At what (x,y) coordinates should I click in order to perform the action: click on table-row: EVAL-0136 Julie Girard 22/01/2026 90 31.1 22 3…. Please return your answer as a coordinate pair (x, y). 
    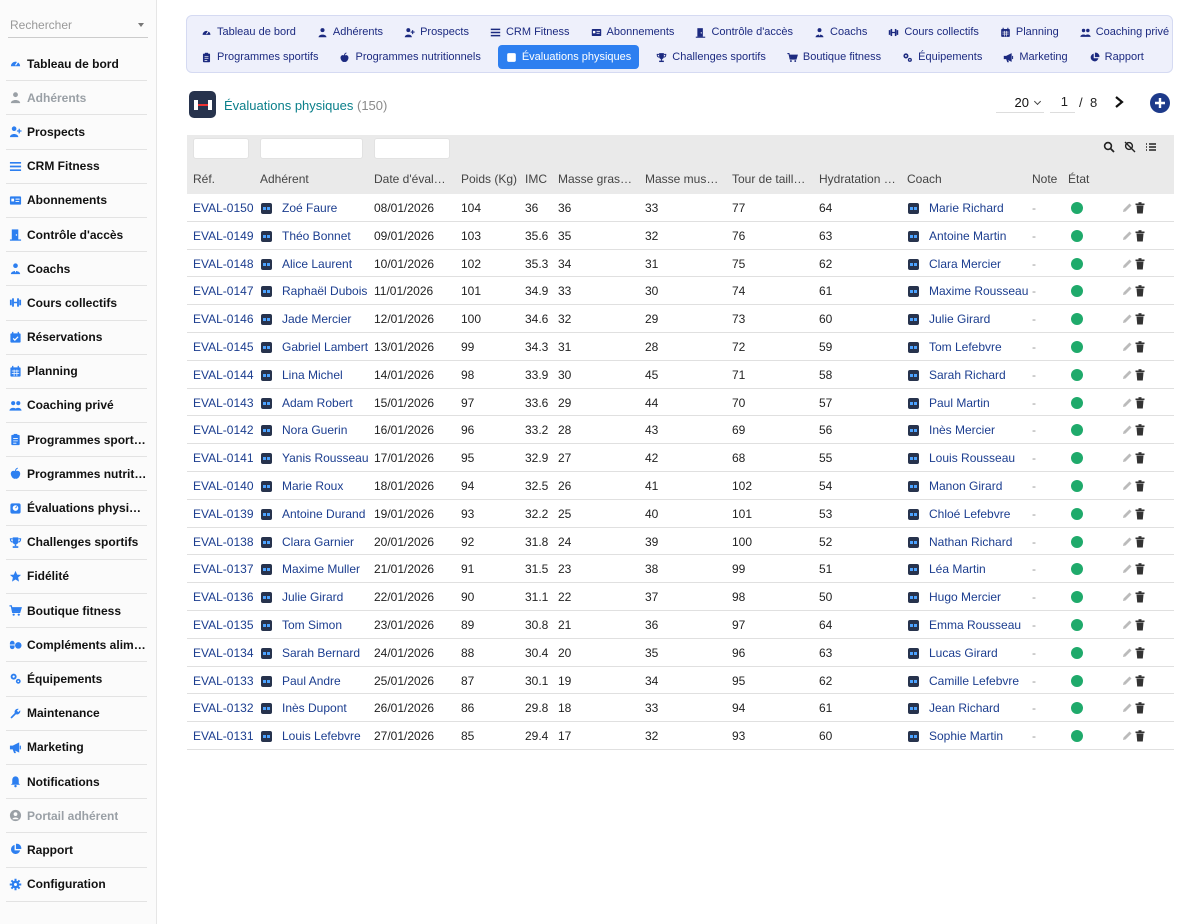
    Looking at the image, I should click on (680, 597).